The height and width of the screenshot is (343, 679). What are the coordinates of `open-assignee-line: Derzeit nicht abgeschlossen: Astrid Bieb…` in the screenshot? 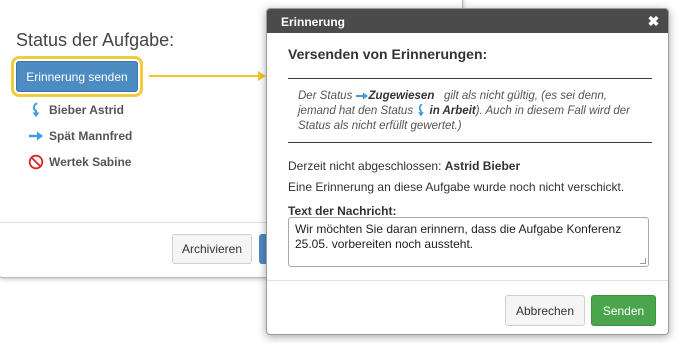 It's located at (404, 166).